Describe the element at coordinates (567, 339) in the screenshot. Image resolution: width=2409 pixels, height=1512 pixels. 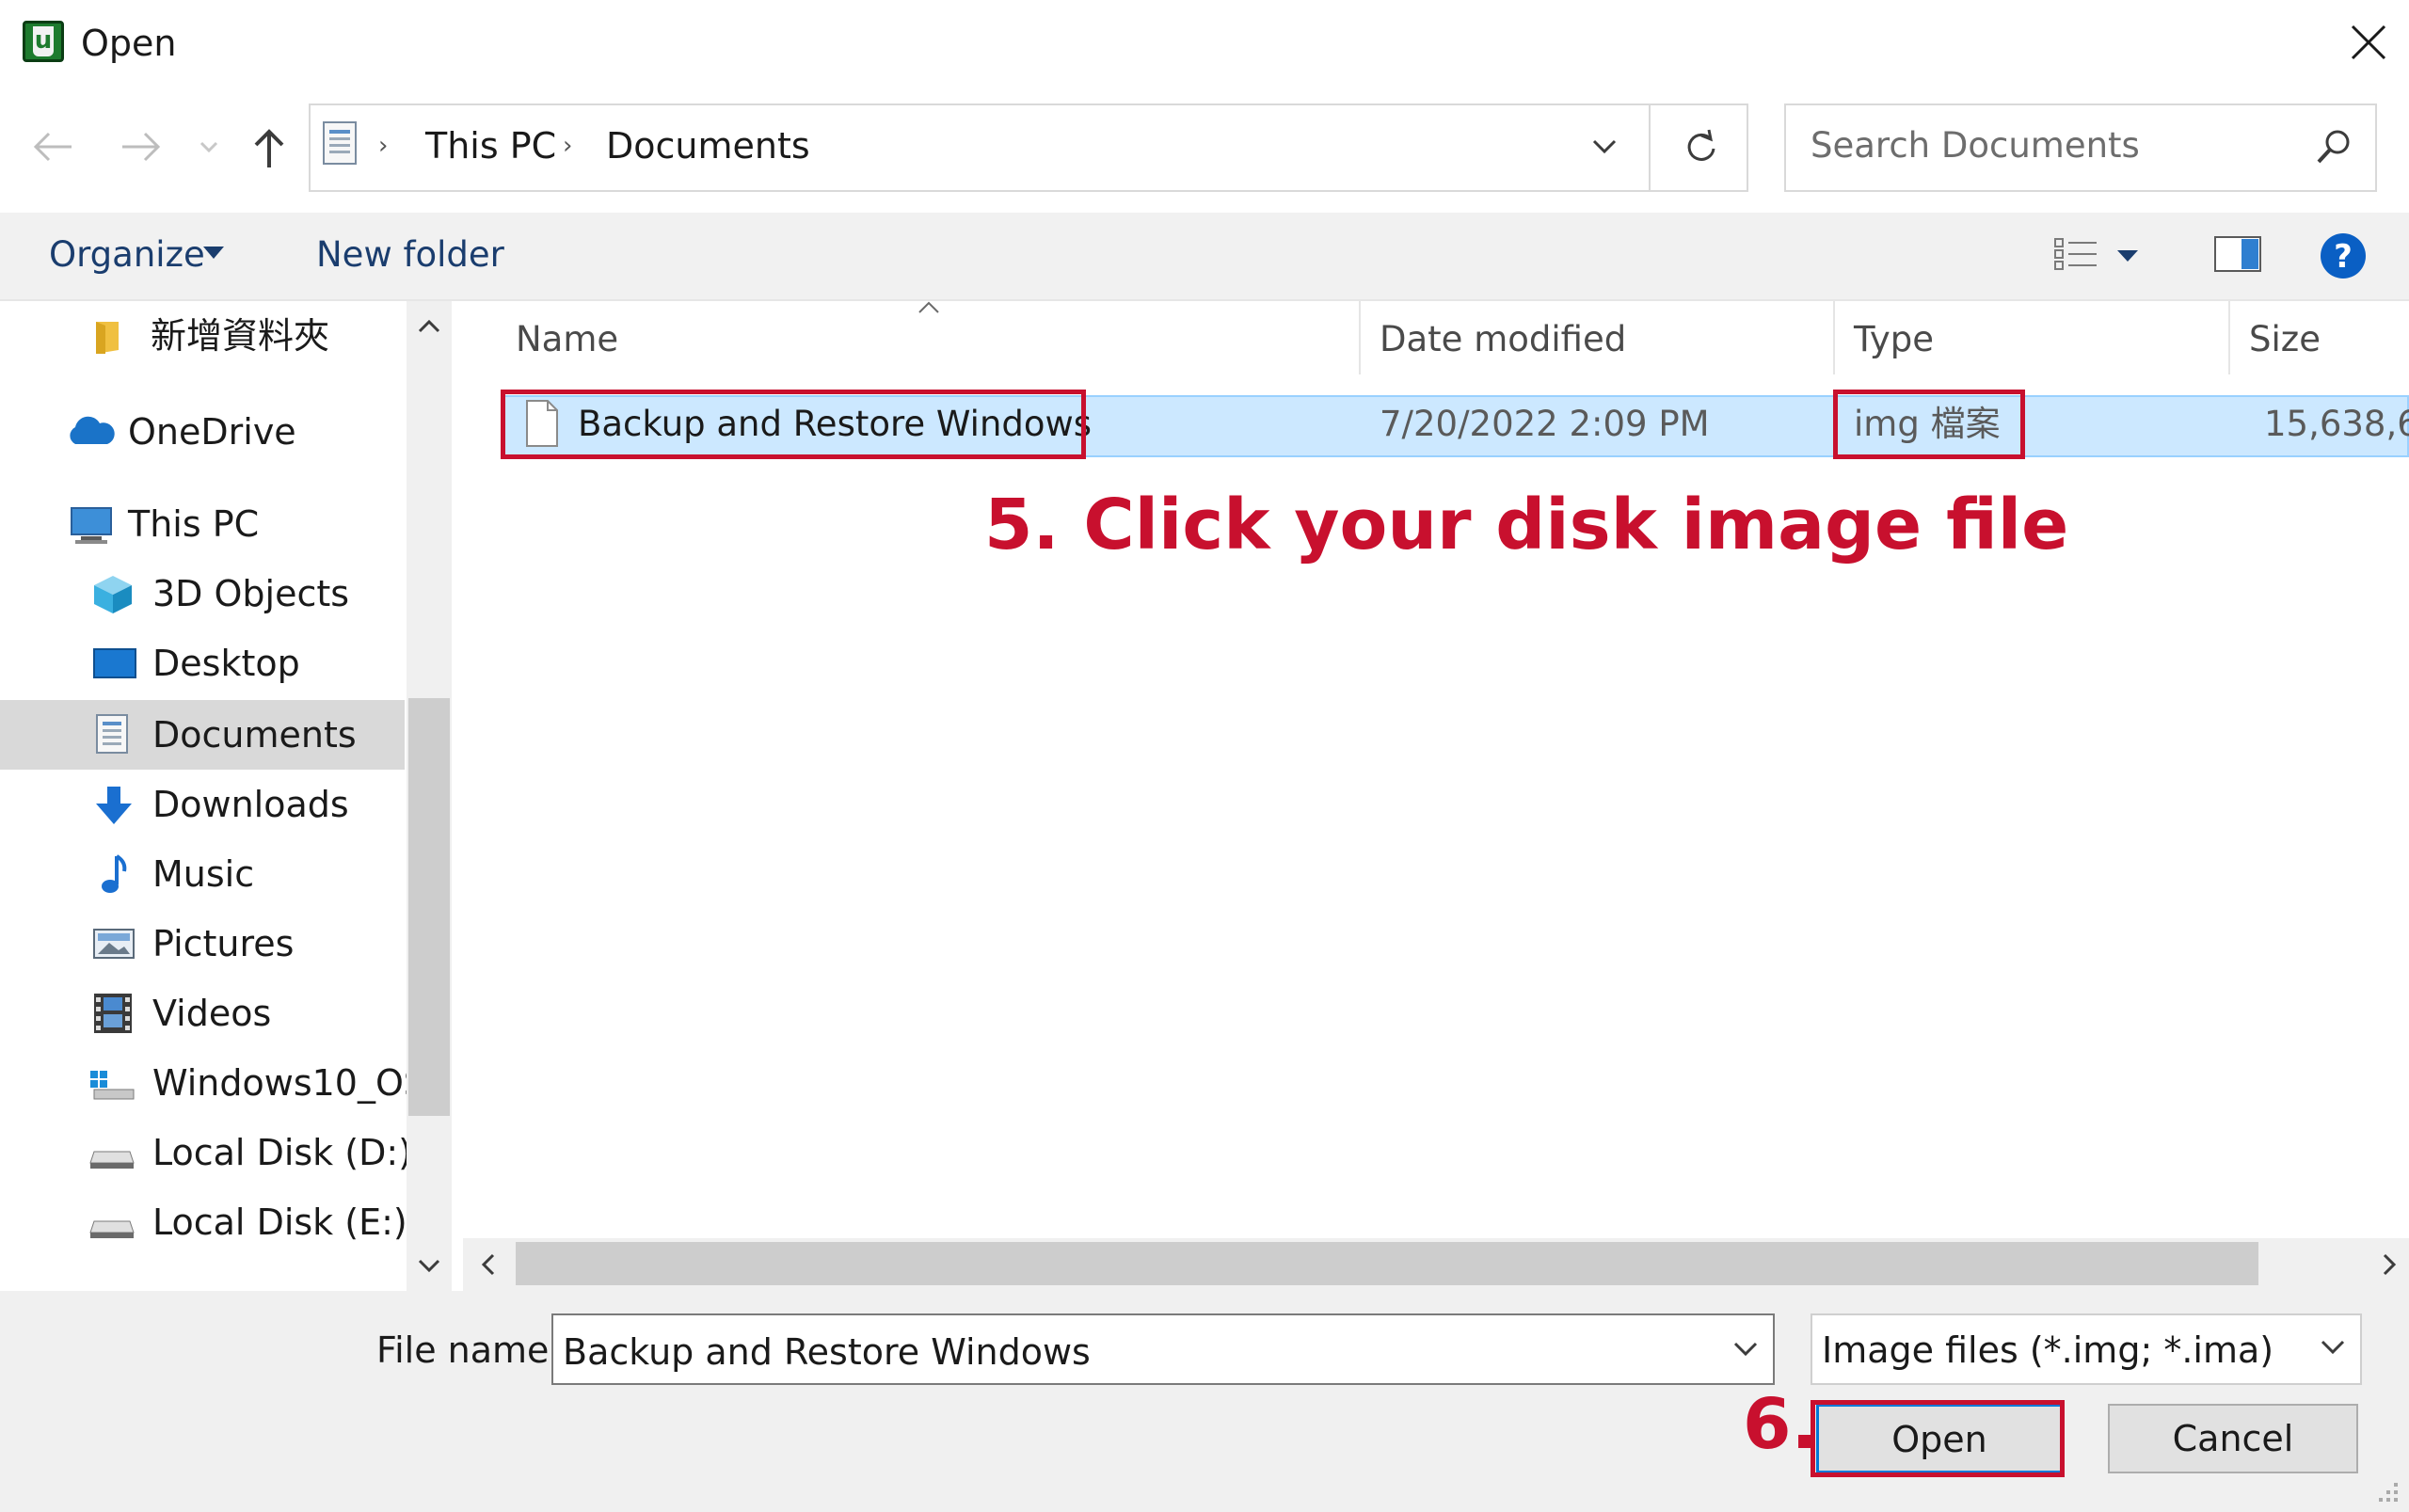
I see `column-header-name: Name` at that location.